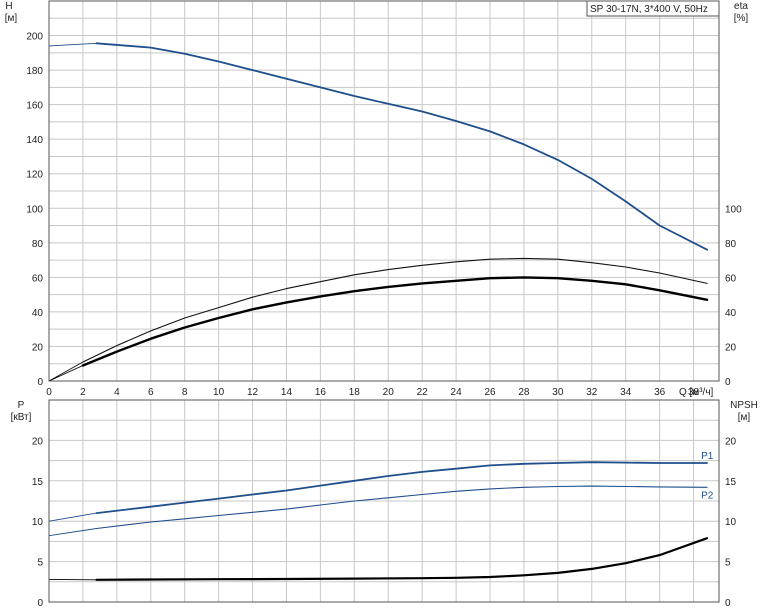 The height and width of the screenshot is (611, 774). I want to click on head-right-tick-label: 80, so click(731, 244).